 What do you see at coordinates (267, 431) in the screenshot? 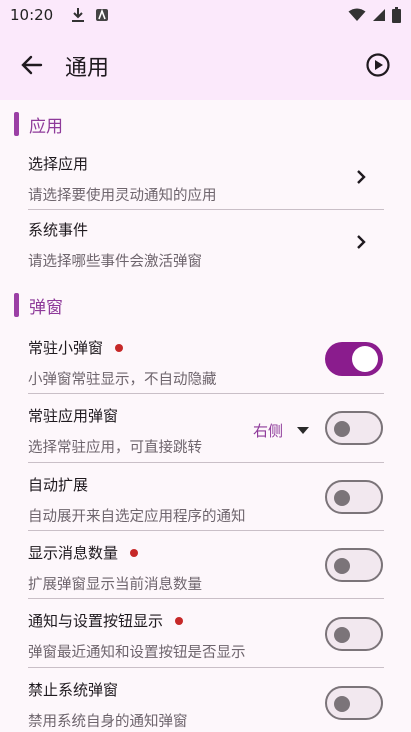
I see `position-dropdown-value: 右侧` at bounding box center [267, 431].